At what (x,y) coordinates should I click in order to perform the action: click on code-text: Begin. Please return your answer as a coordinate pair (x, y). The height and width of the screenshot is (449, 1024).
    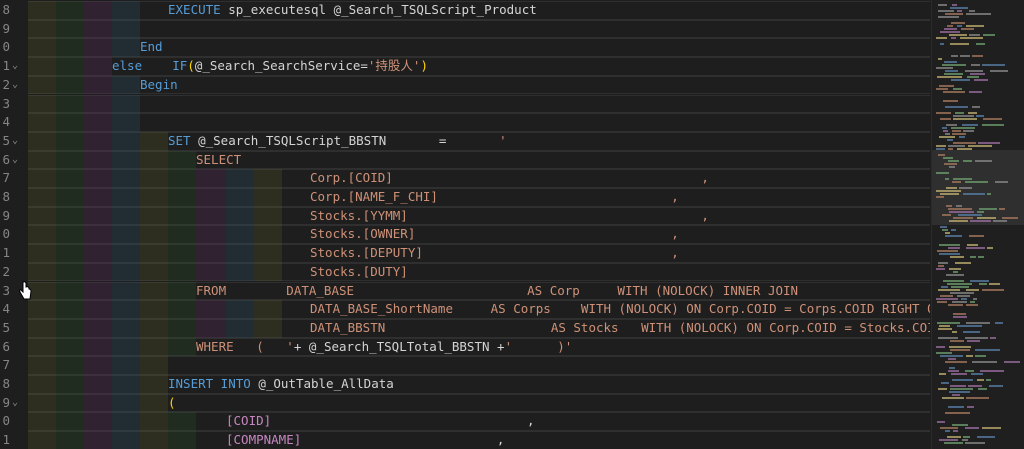
    Looking at the image, I should click on (159, 85).